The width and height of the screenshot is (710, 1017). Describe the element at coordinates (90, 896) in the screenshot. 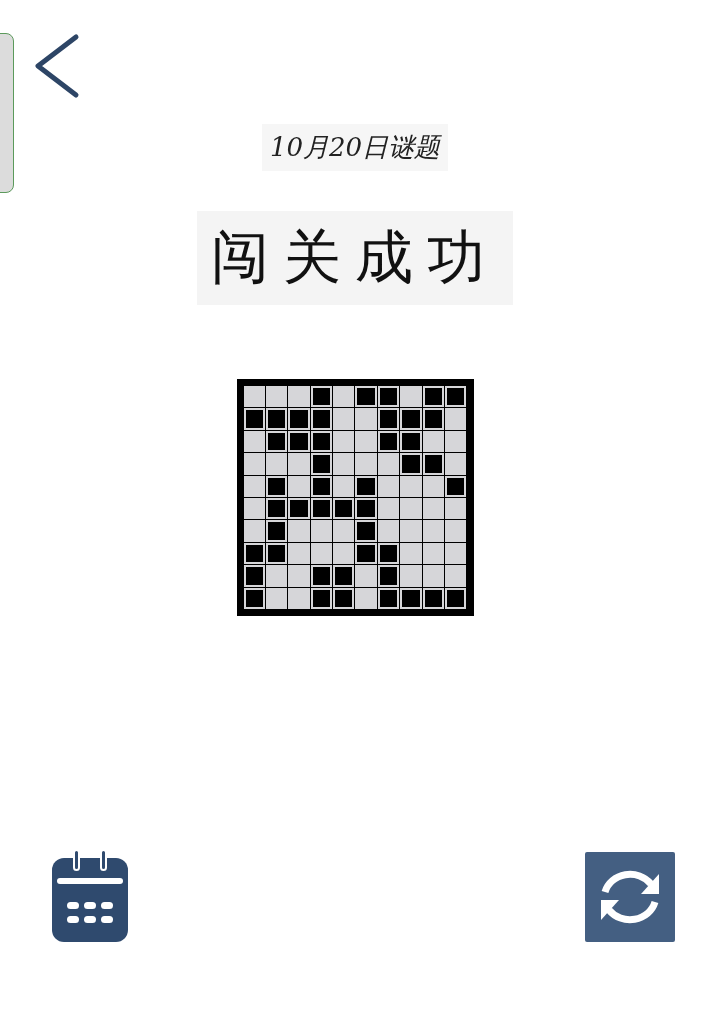

I see `calendar-icon` at that location.